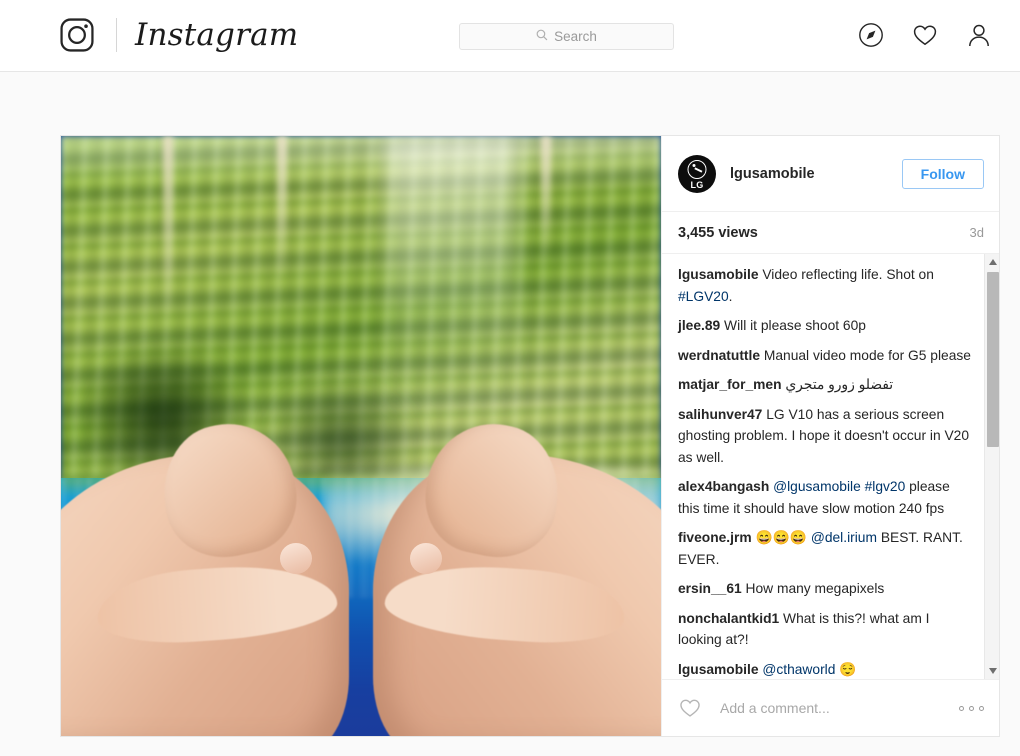 The image size is (1020, 756). I want to click on brand-logo-group: Instagram, so click(178, 35).